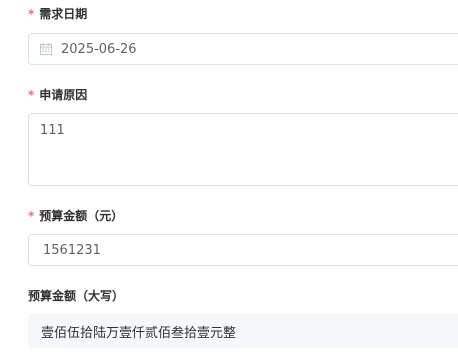  I want to click on budget-amount-input: 1561231, so click(243, 250).